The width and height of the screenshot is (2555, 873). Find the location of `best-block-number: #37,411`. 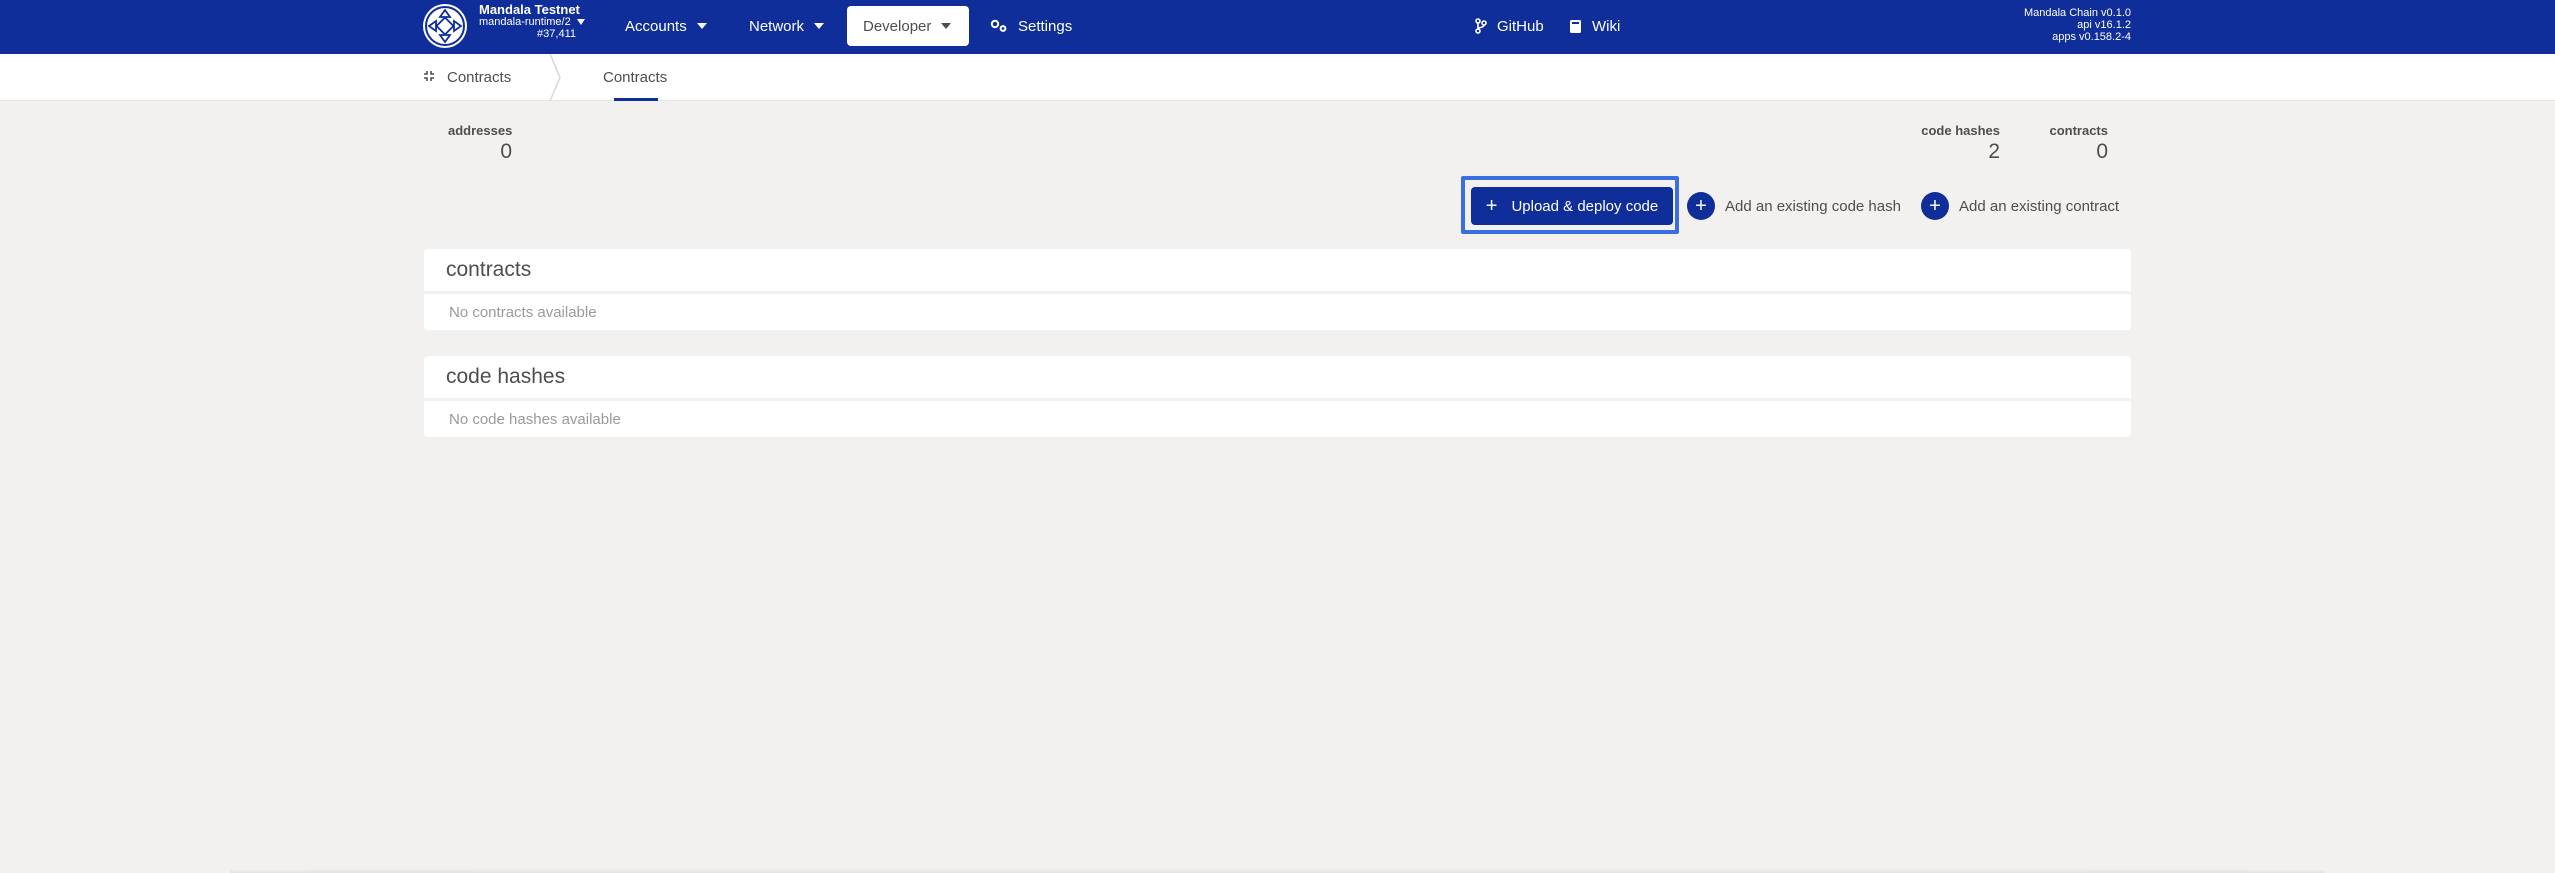

best-block-number: #37,411 is located at coordinates (556, 34).